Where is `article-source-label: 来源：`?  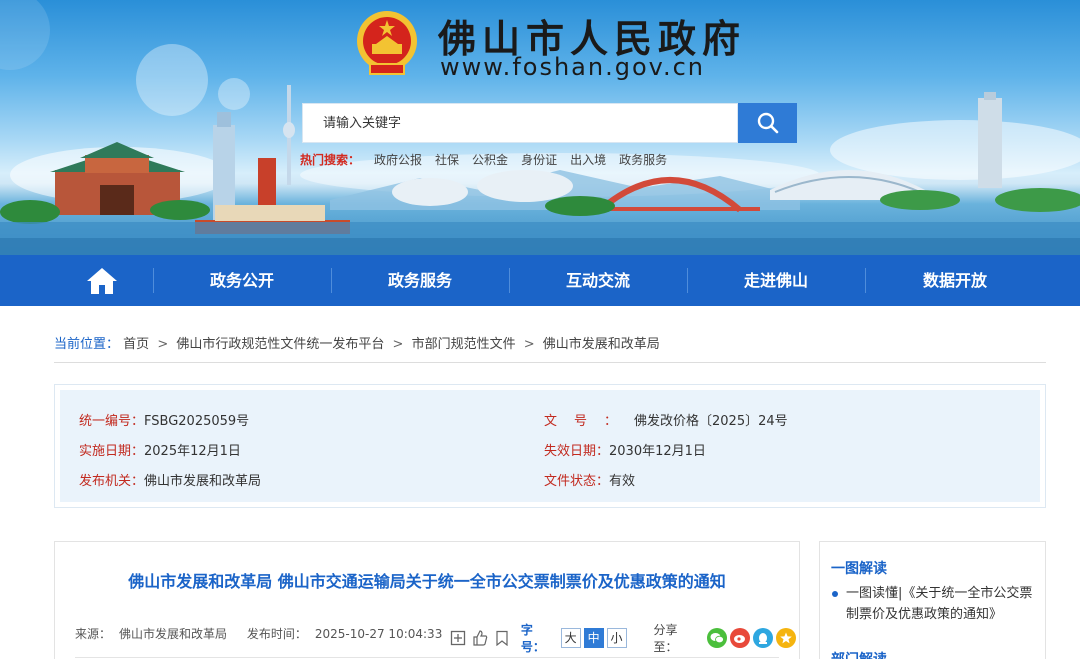
article-source-label: 来源： is located at coordinates (93, 634).